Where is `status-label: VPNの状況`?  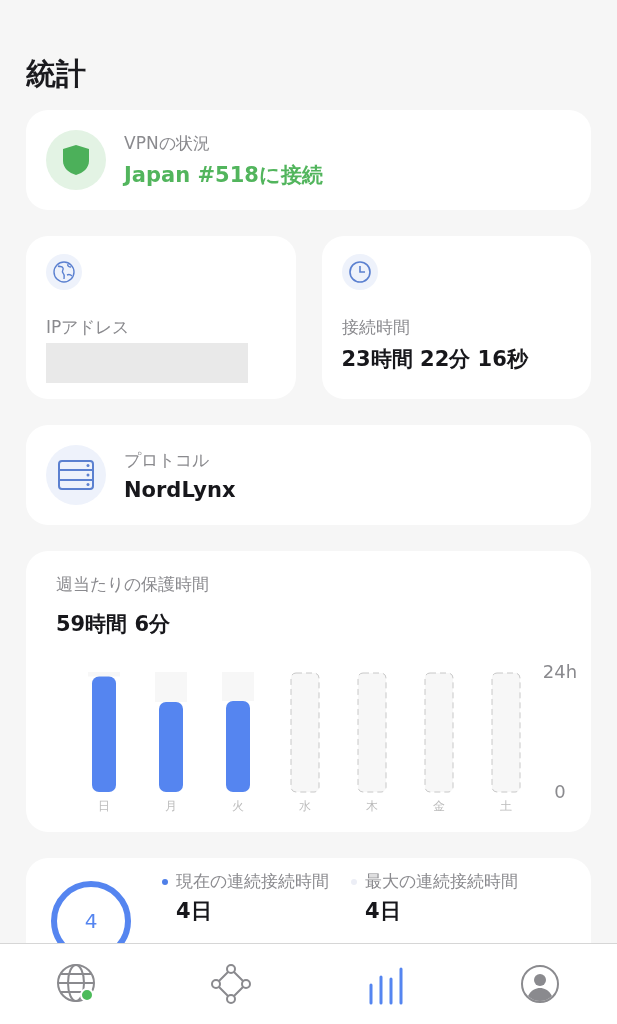 status-label: VPNの状況 is located at coordinates (167, 143).